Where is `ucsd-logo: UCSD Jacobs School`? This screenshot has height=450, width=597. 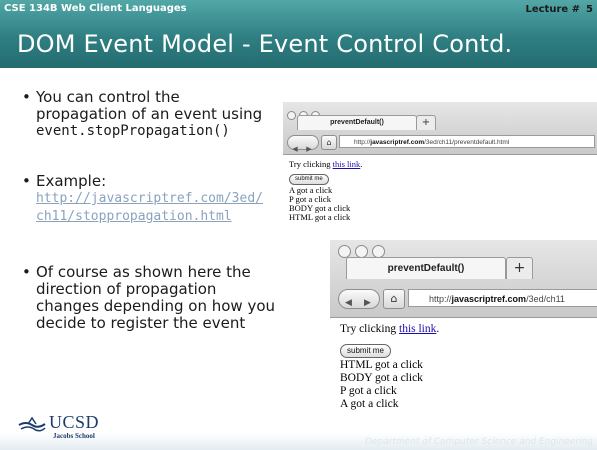 ucsd-logo: UCSD Jacobs School is located at coordinates (73, 429).